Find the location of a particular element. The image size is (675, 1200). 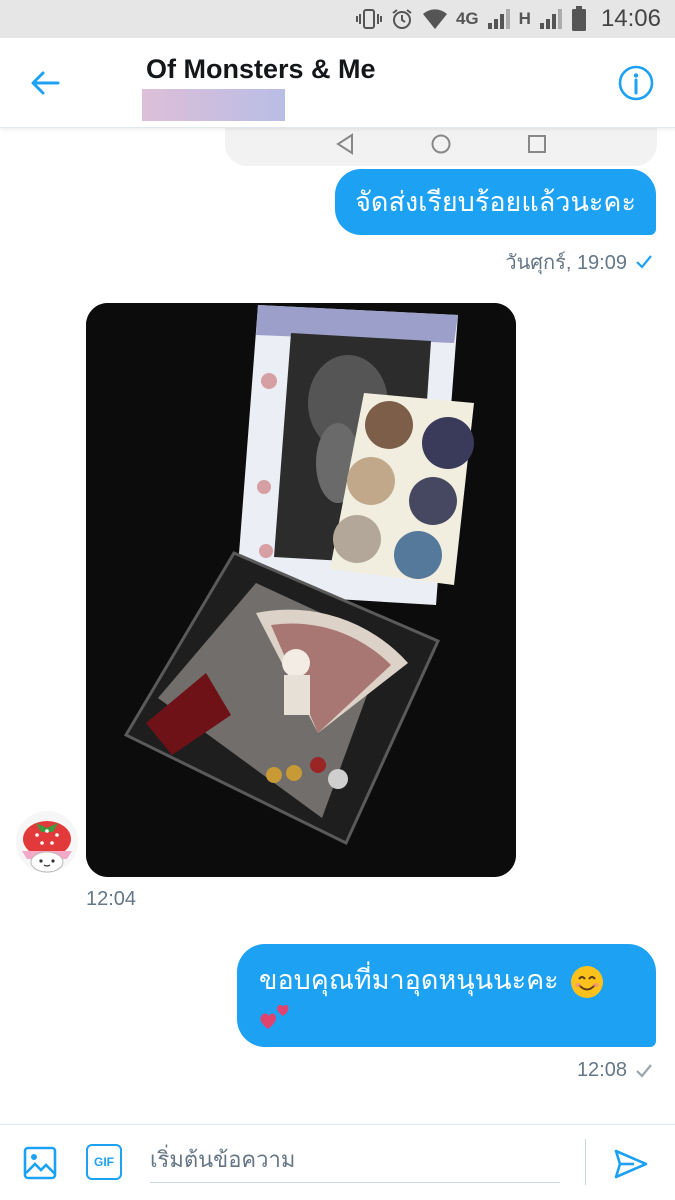

status-icons: 4G H 14:06 is located at coordinates (508, 19).